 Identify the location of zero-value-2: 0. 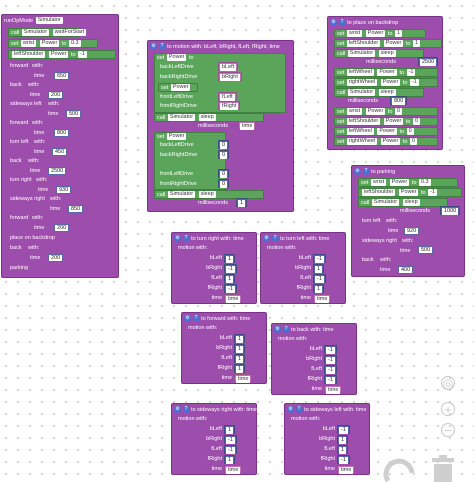
(224, 154).